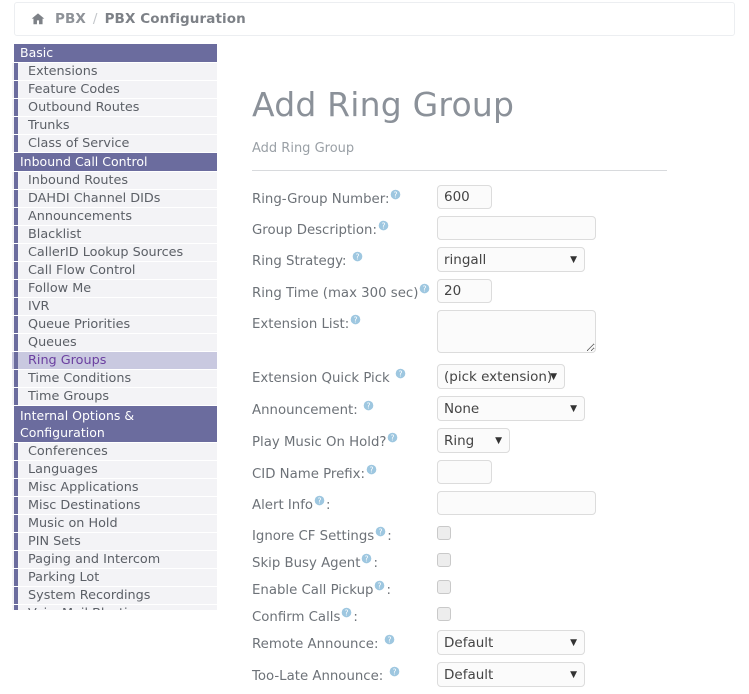  Describe the element at coordinates (344, 439) in the screenshot. I see `label-play-music-on-hold: Play Music On Hold??` at that location.